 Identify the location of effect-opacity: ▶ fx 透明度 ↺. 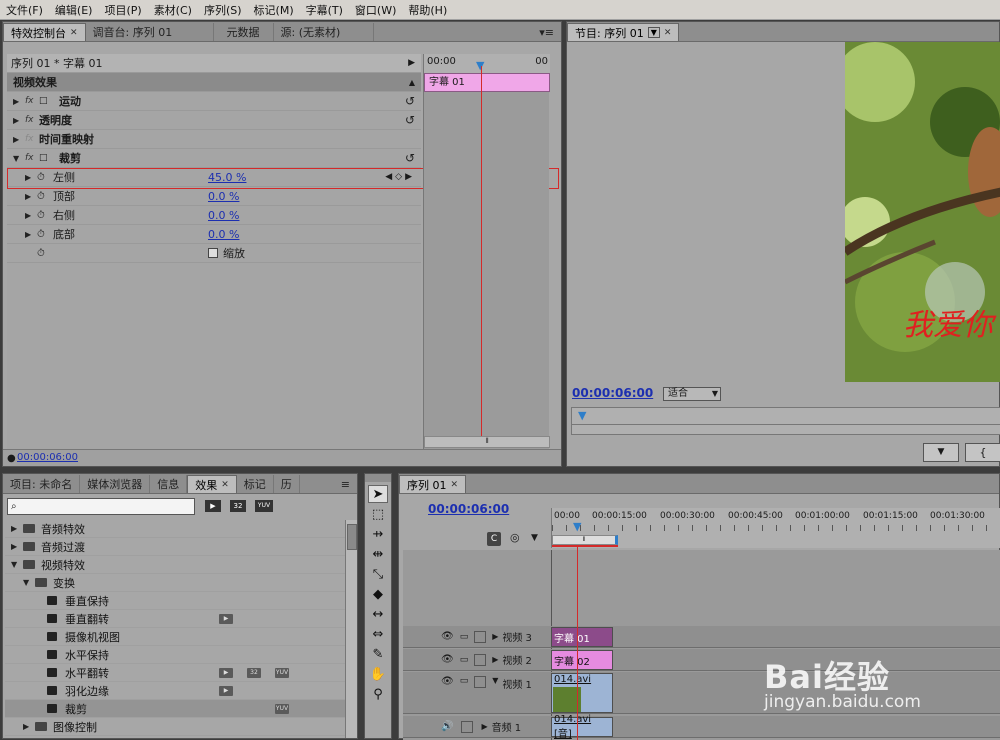
(214, 120).